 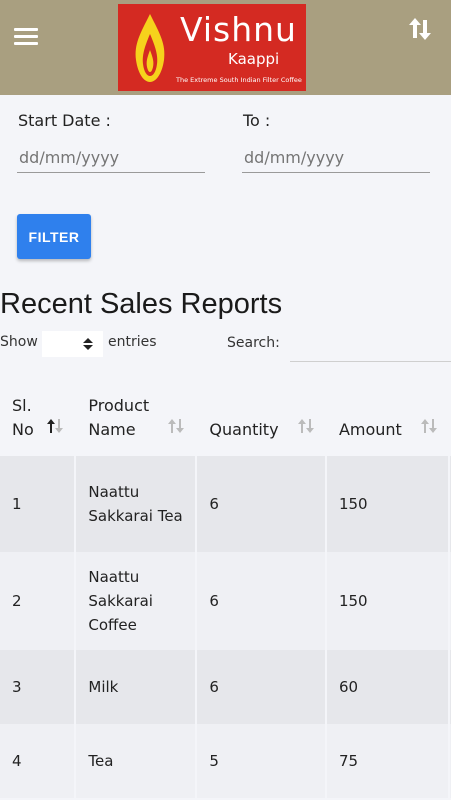 I want to click on entries-label: entries, so click(x=132, y=342).